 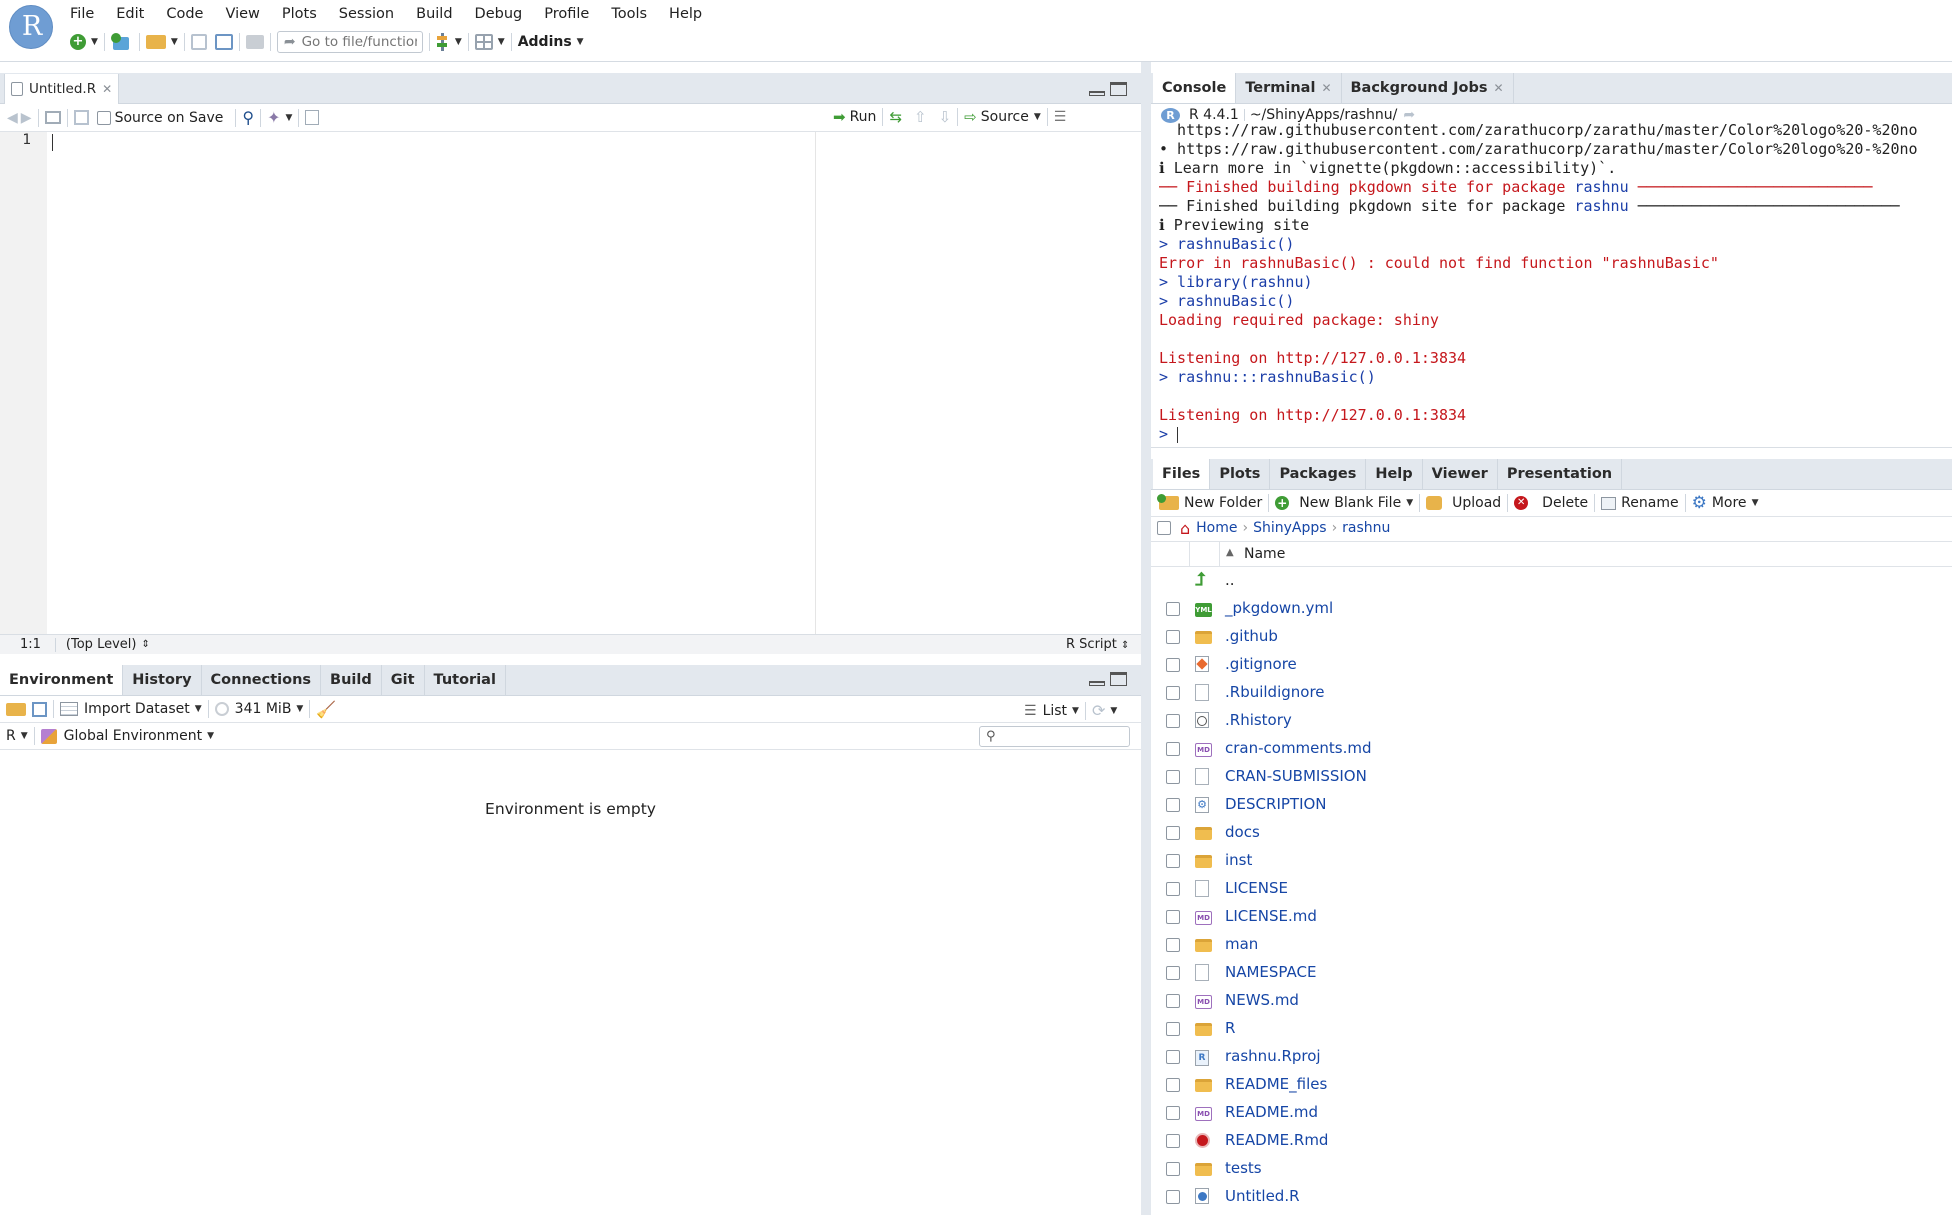 I want to click on file-name-link: README_files, so click(x=1276, y=1084).